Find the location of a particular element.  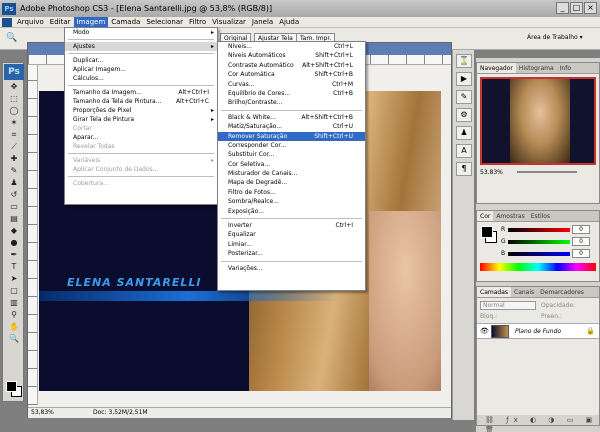

imagem-menu-item: Girar Tela de Pintura ▸ is located at coordinates (141, 119).